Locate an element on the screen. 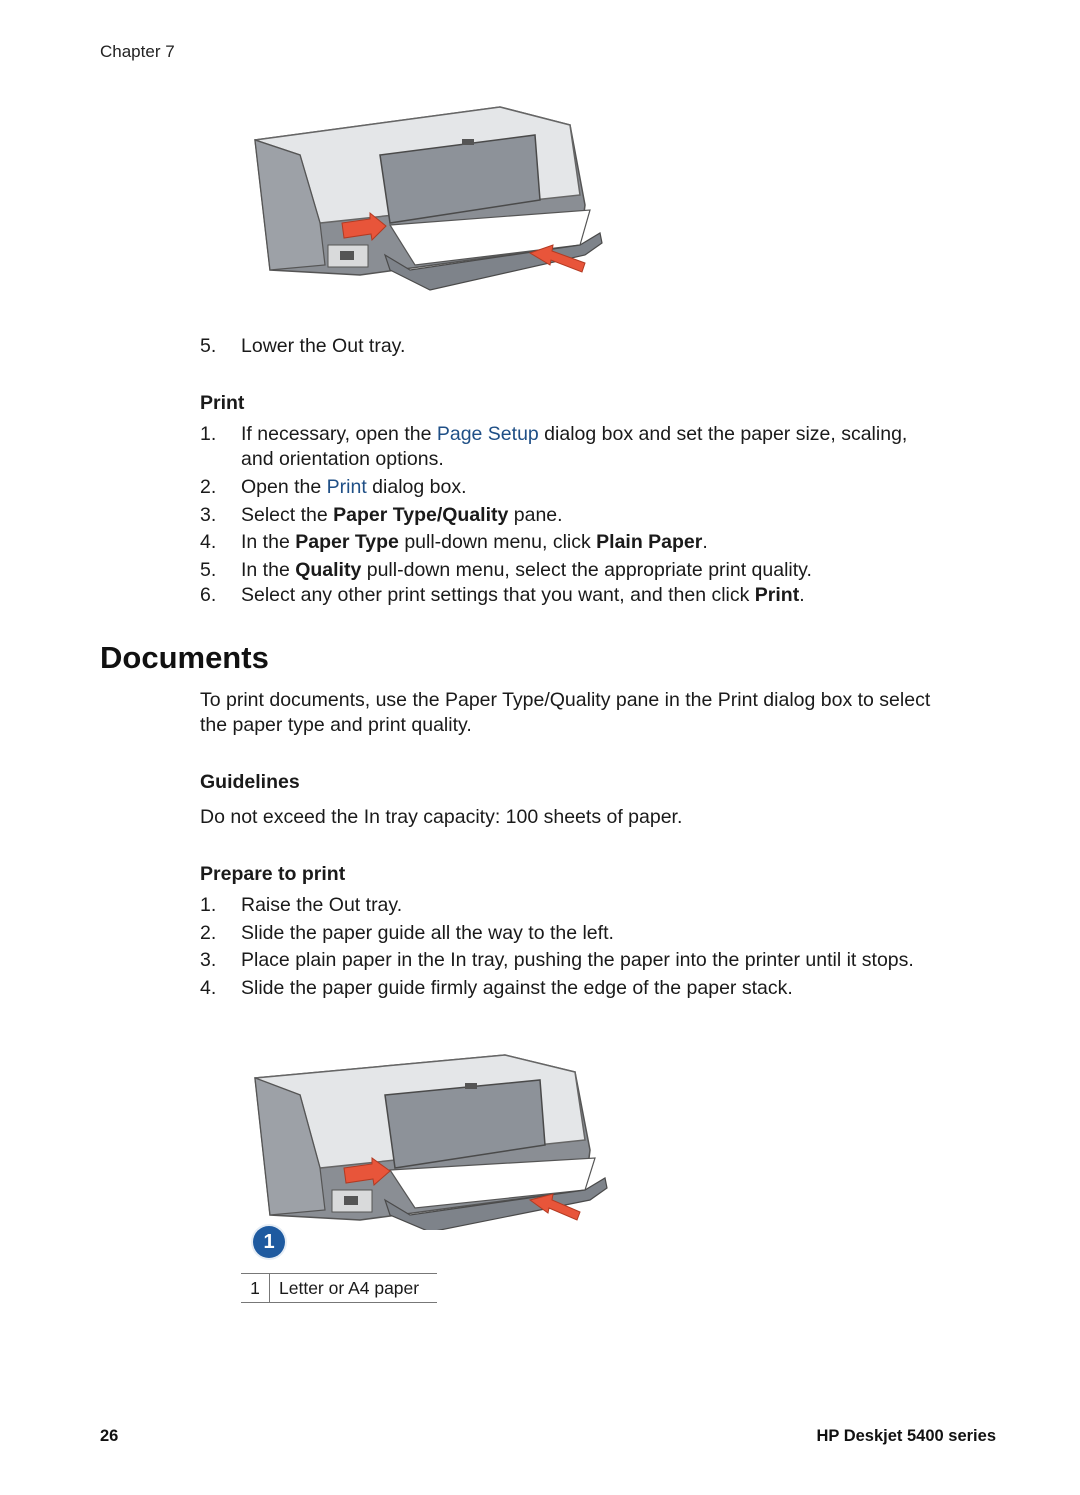 This screenshot has width=1080, height=1495. page-number: 26 is located at coordinates (109, 1436).